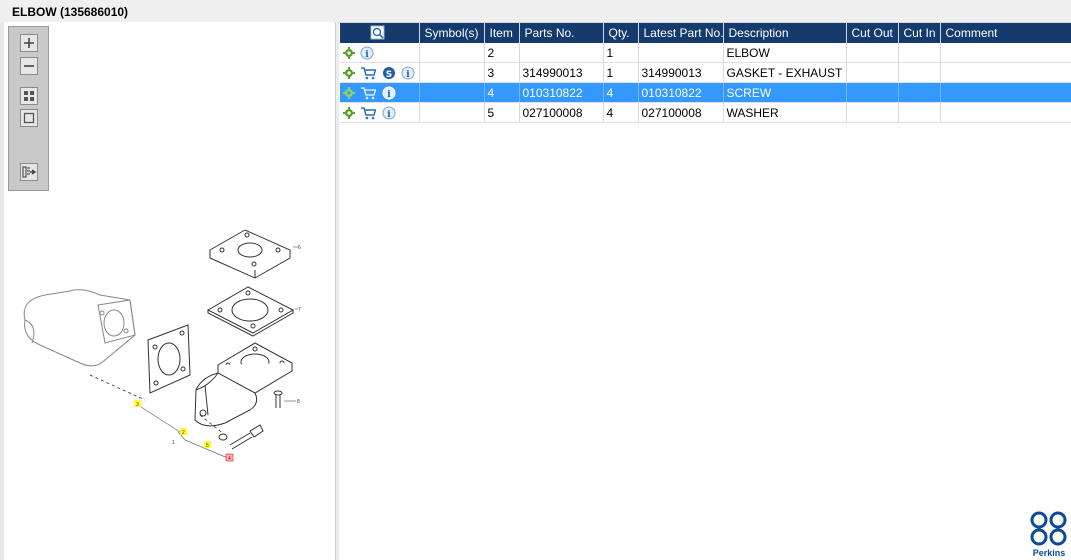 The image size is (1071, 560). I want to click on column-header-cut-in: Cut In, so click(919, 33).